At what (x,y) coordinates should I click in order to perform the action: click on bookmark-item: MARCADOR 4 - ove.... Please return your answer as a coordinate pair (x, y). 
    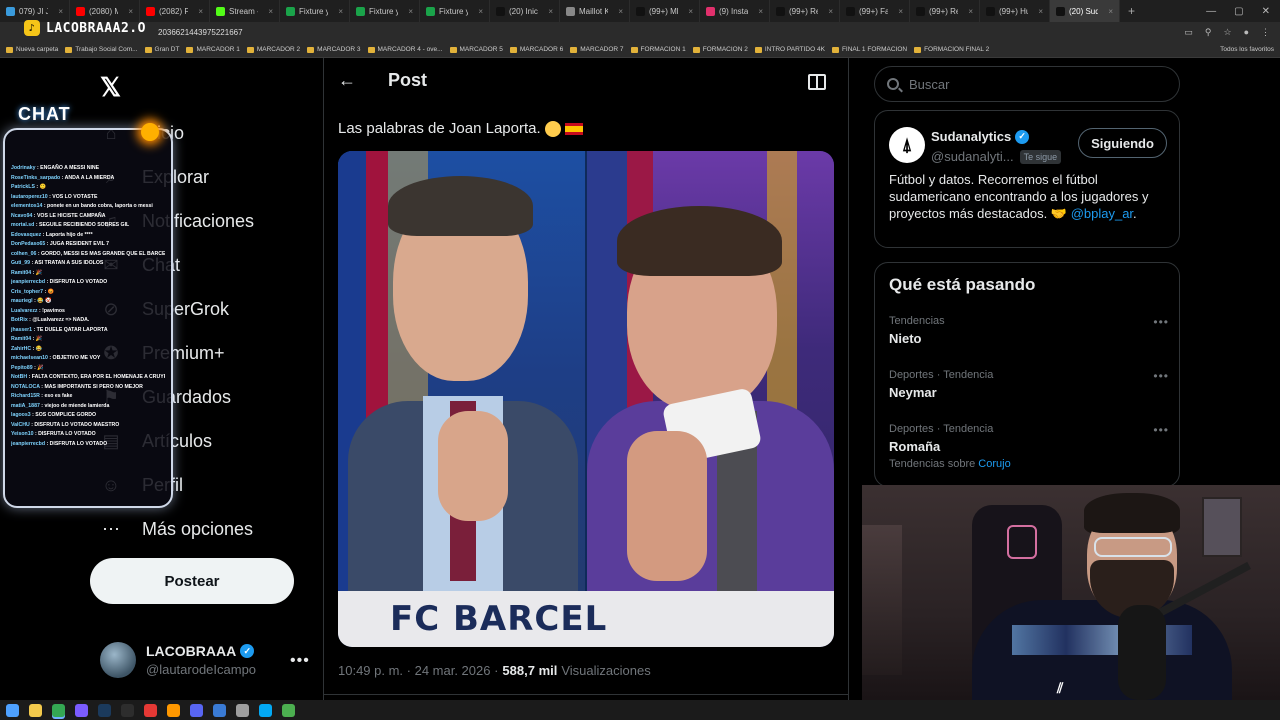
    Looking at the image, I should click on (405, 49).